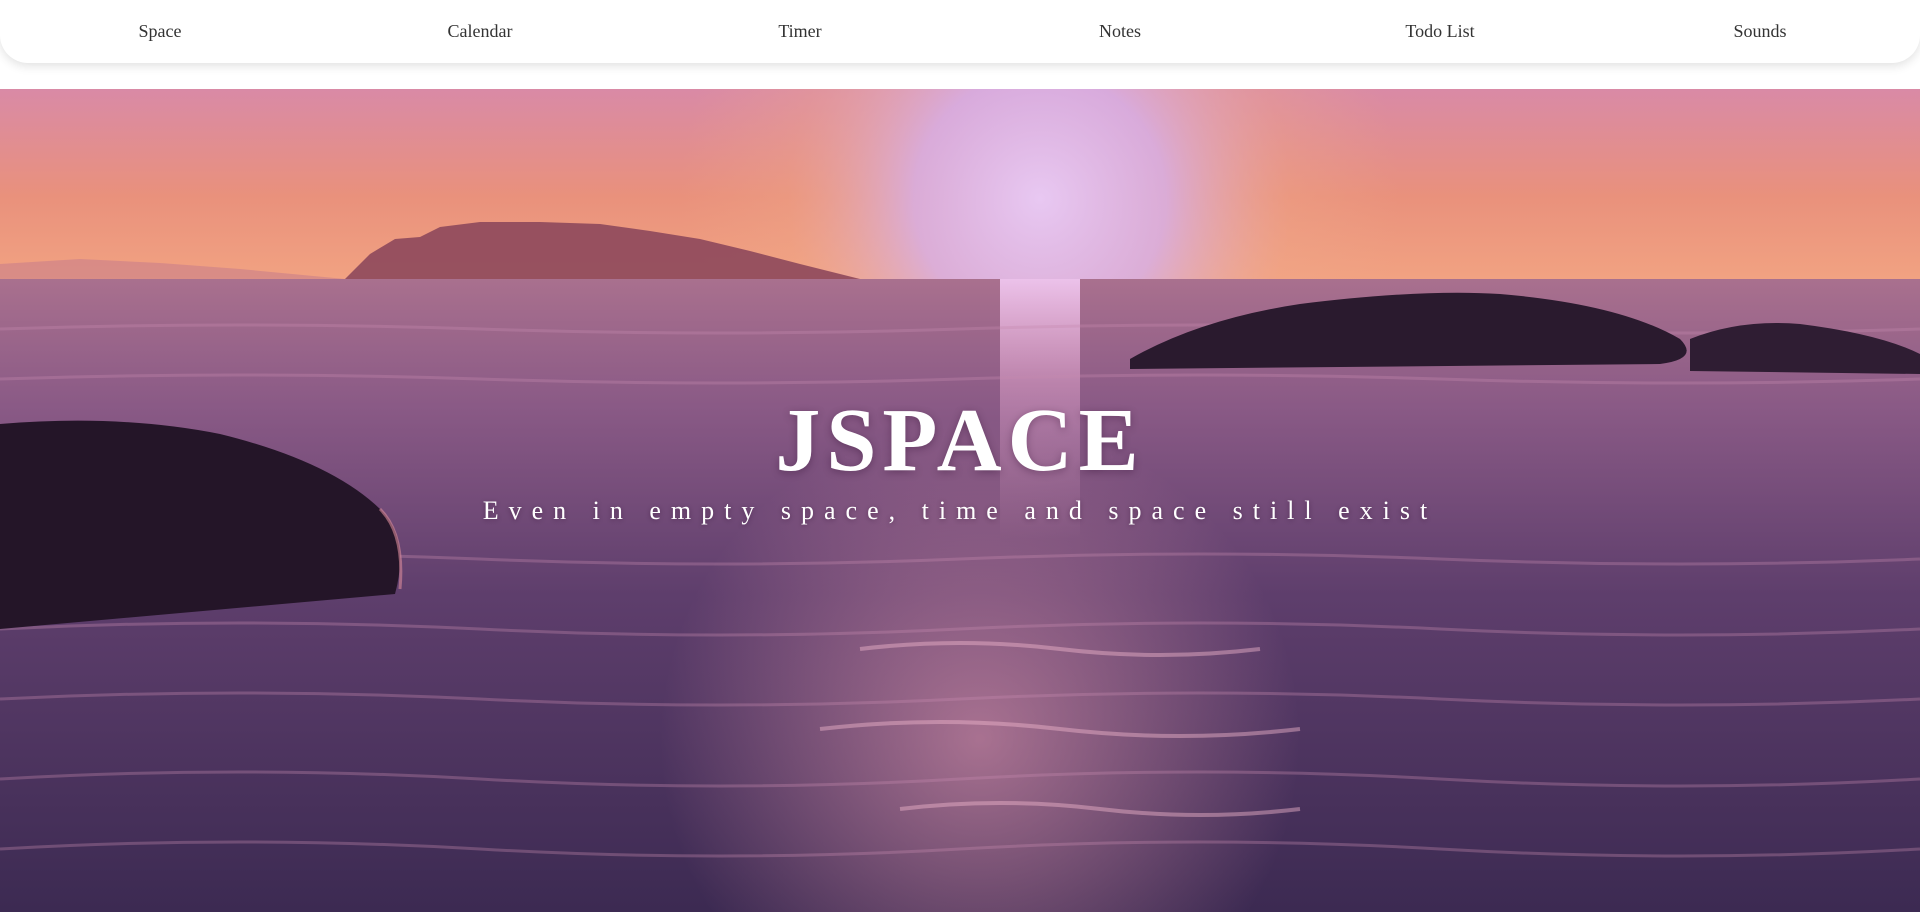  Describe the element at coordinates (1440, 31) in the screenshot. I see `nav-item-todo-list: Todo List` at that location.